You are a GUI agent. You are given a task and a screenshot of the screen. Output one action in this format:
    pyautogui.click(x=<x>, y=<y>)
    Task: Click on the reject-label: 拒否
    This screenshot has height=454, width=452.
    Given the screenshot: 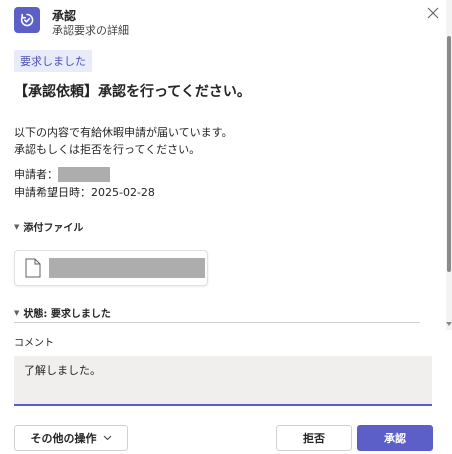 What is the action you would take?
    pyautogui.click(x=314, y=438)
    